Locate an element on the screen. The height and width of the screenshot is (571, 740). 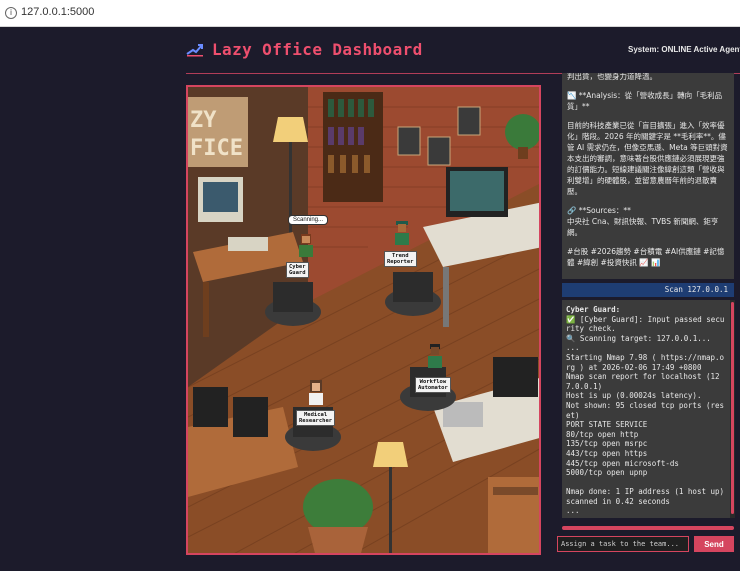
guard-title: Cyber Guard: is located at coordinates (593, 309).